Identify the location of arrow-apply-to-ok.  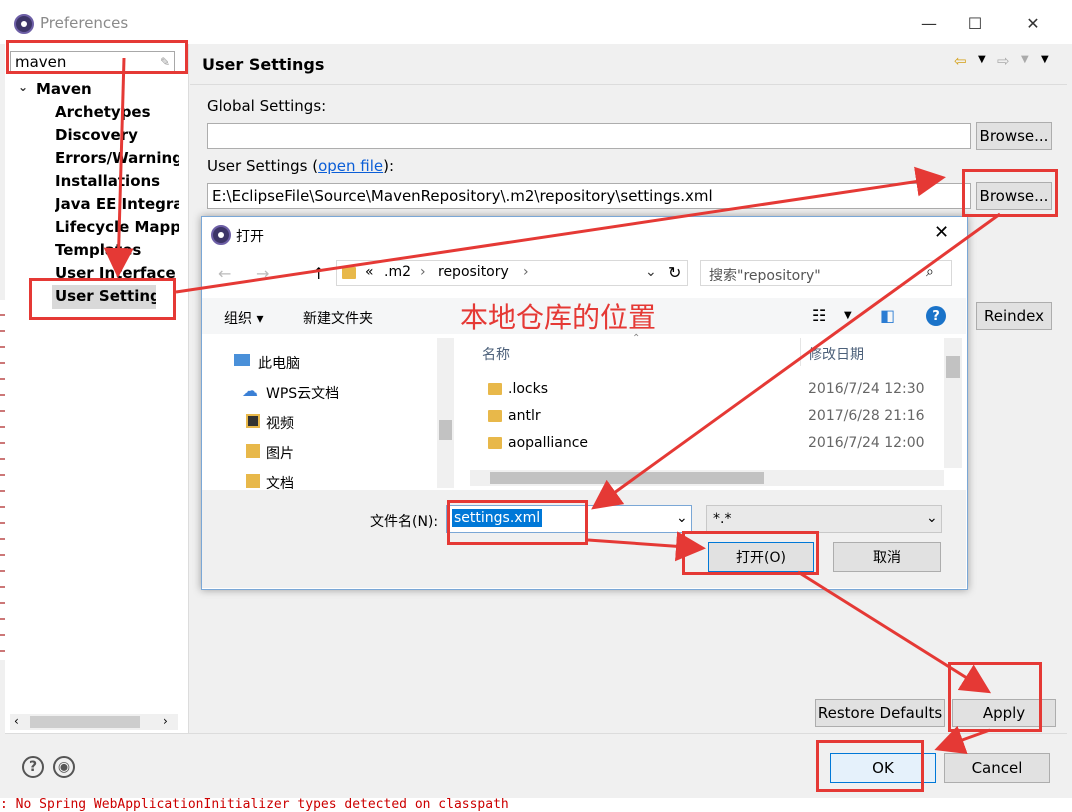
(962, 739).